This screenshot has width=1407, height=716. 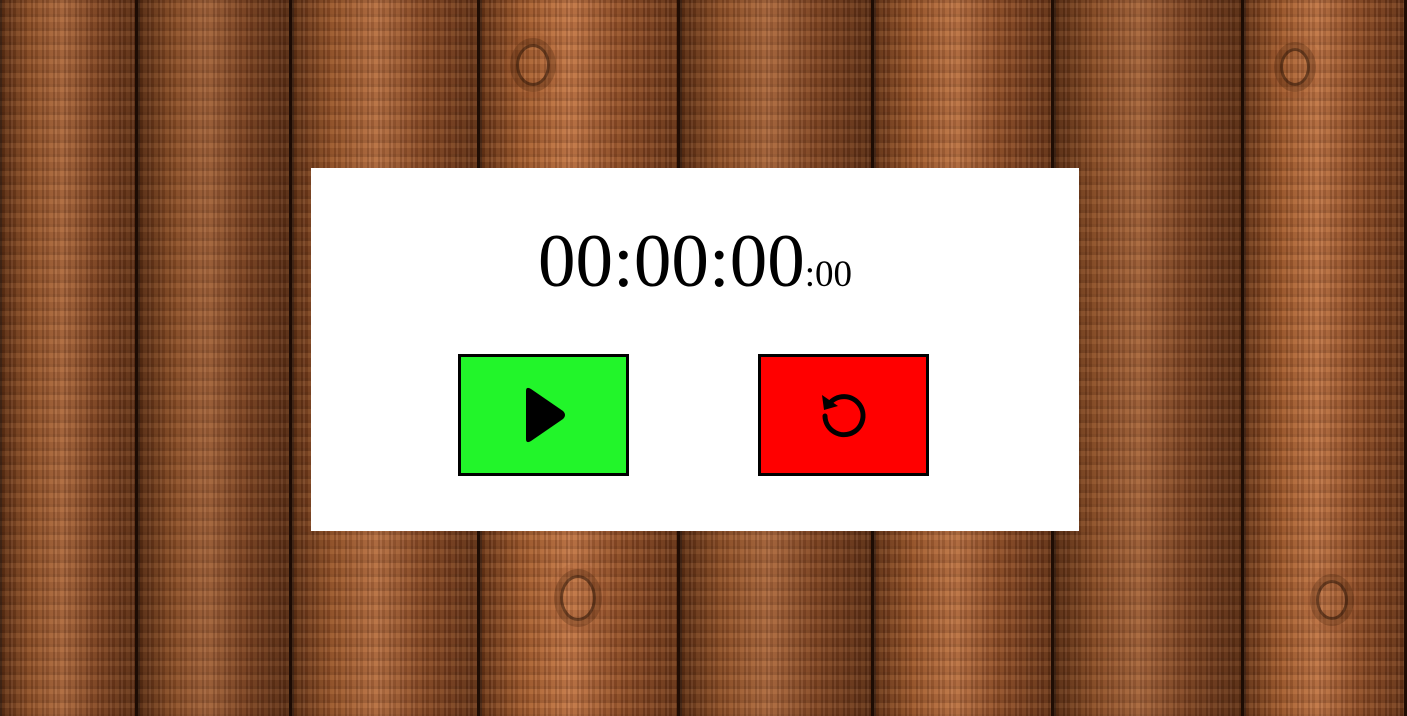 I want to click on reset-icon, so click(x=844, y=415).